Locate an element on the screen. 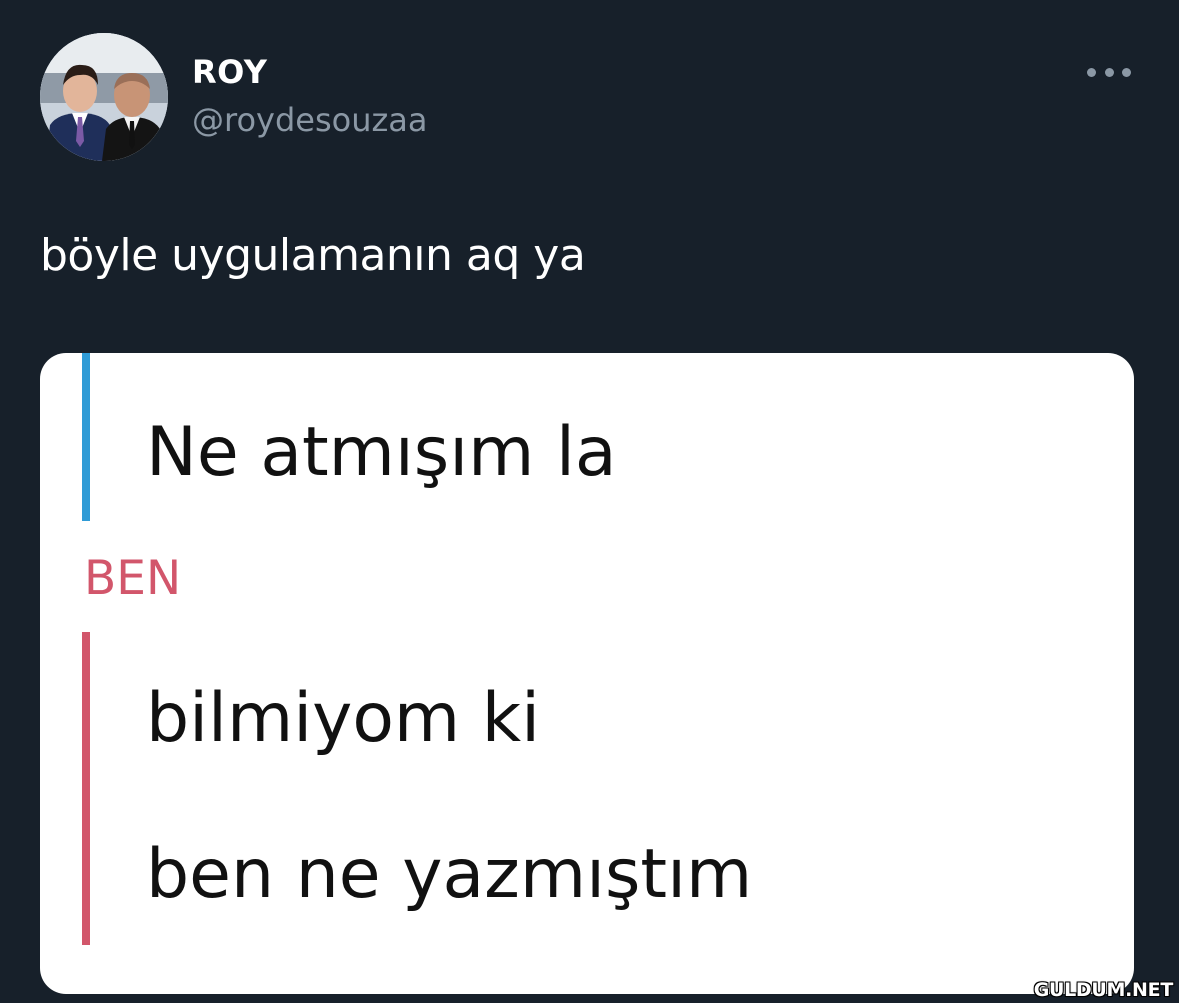  reply-bar is located at coordinates (86, 788).